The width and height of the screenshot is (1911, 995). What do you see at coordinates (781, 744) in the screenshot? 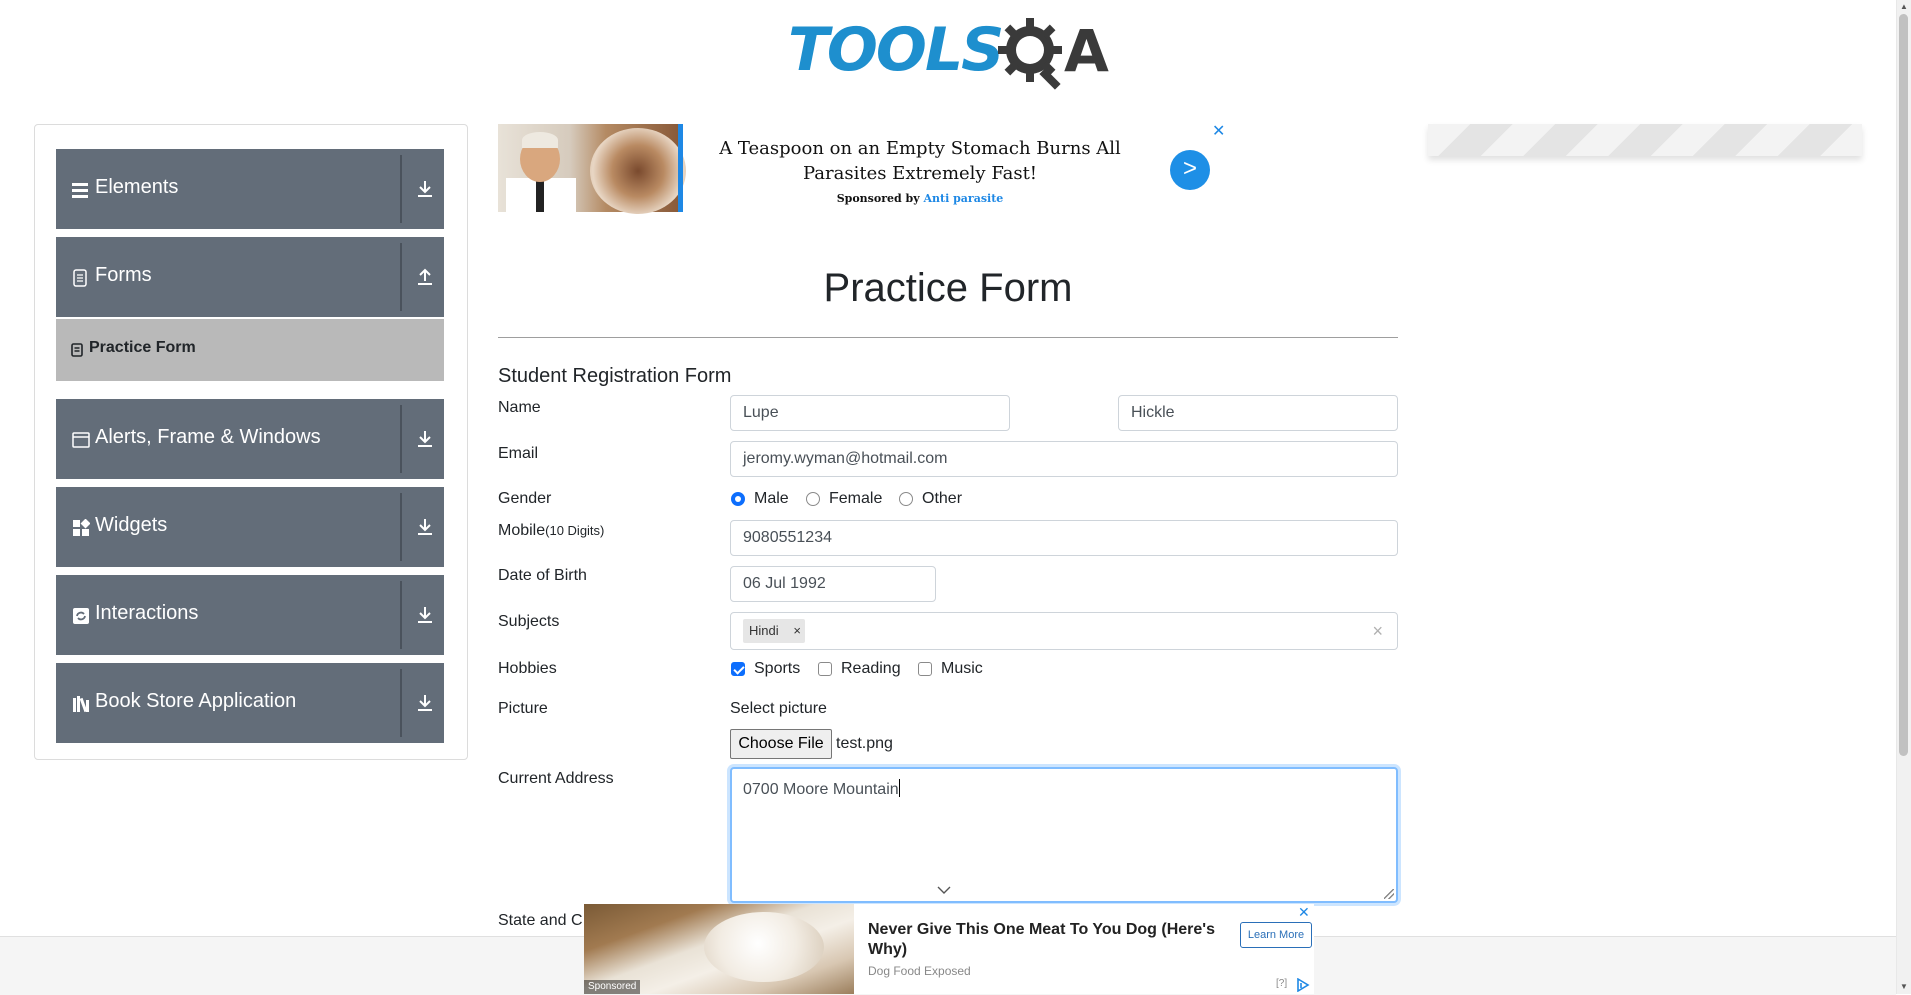
I see `choose-file-button: Choose File` at bounding box center [781, 744].